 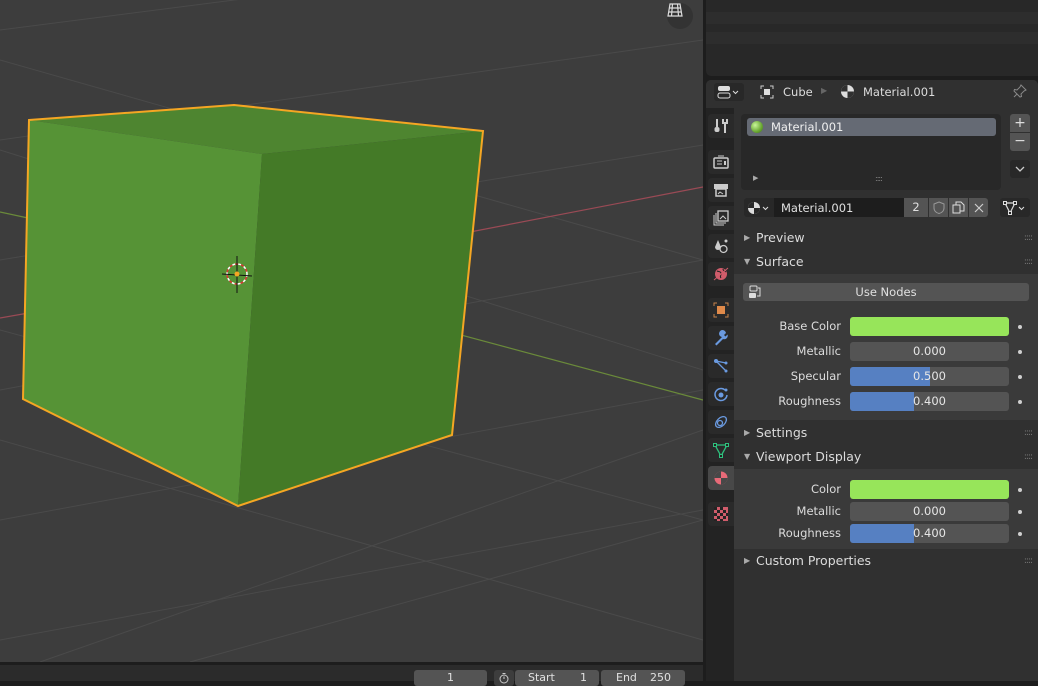 I want to click on tab-constraints, so click(x=721, y=422).